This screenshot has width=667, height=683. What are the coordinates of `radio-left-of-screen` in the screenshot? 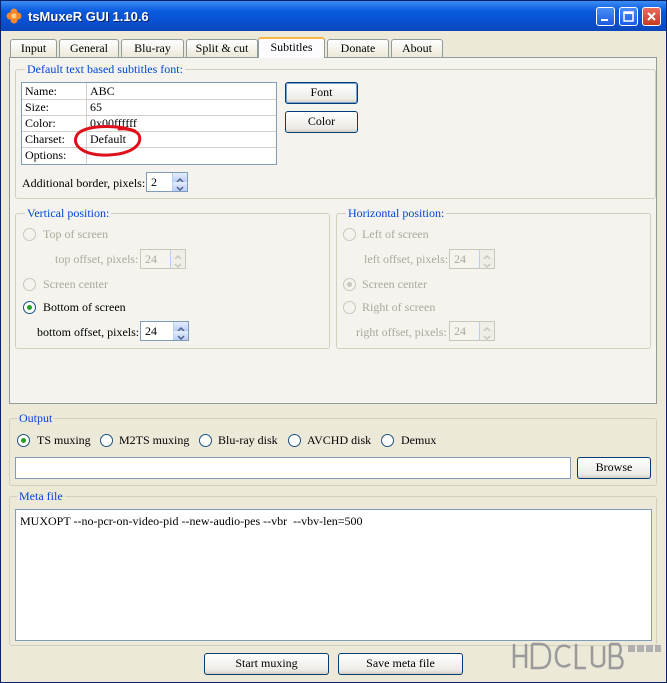 It's located at (349, 234).